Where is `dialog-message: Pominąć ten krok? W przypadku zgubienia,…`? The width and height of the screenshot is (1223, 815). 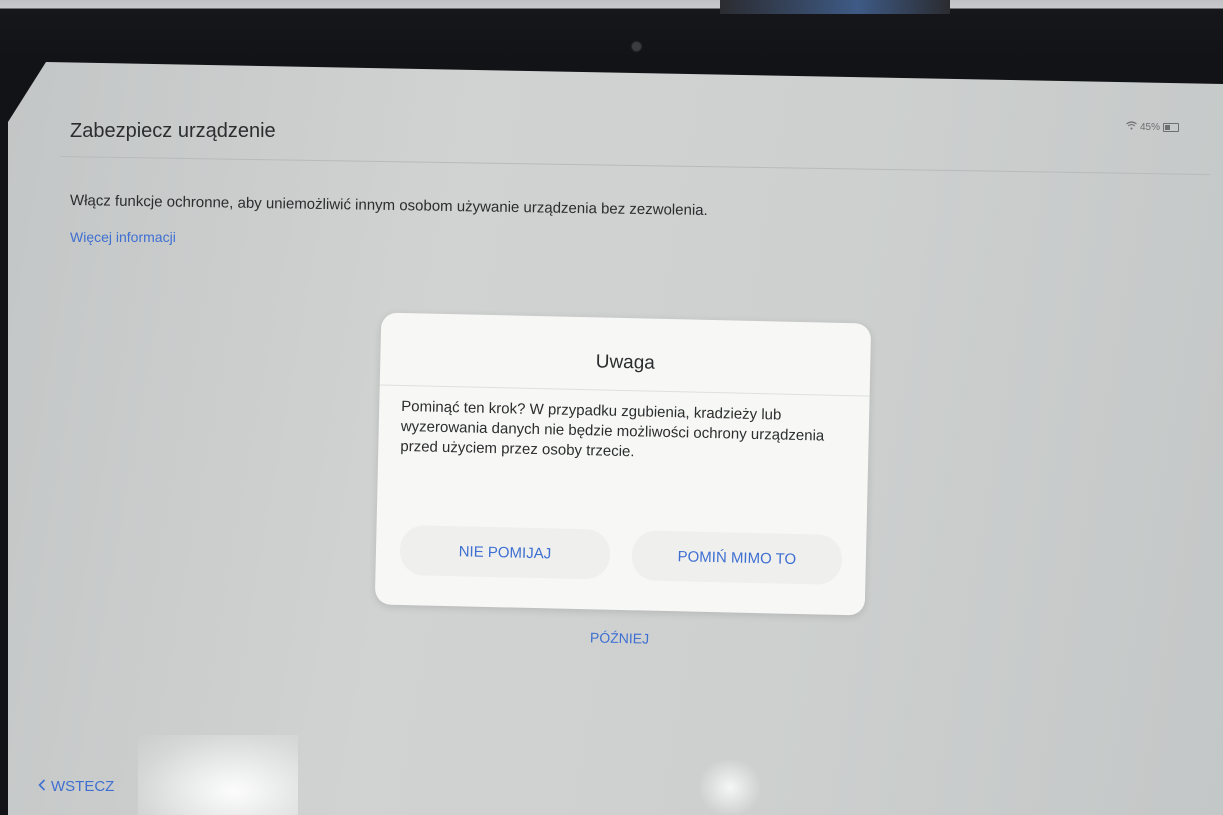 dialog-message: Pominąć ten krok? W przypadku zgubienia,… is located at coordinates (612, 429).